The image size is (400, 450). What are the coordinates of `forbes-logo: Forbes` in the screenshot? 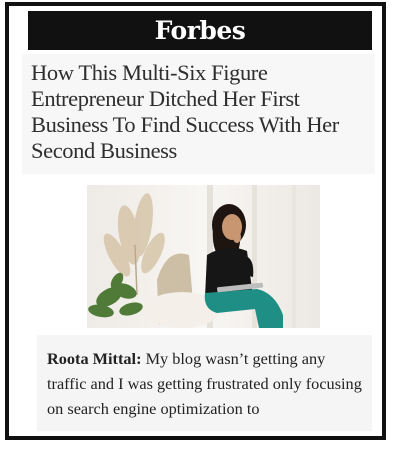 It's located at (200, 30).